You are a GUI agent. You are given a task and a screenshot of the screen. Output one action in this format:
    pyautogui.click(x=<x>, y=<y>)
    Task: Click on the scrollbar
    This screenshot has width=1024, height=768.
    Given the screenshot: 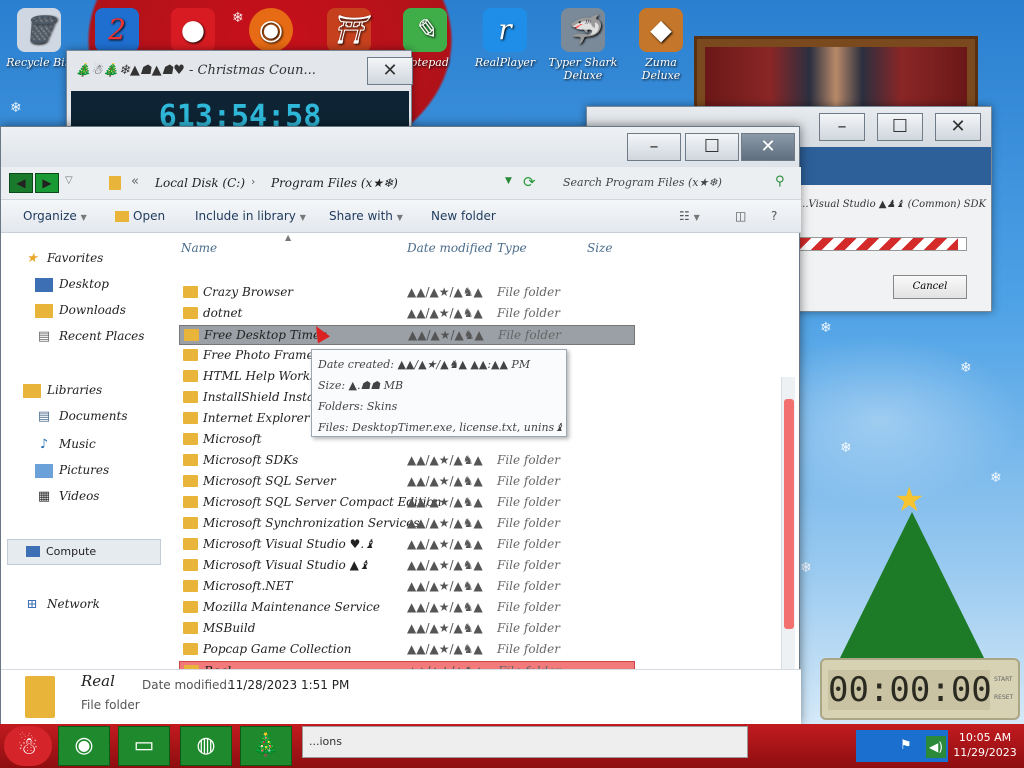 What is the action you would take?
    pyautogui.click(x=788, y=525)
    